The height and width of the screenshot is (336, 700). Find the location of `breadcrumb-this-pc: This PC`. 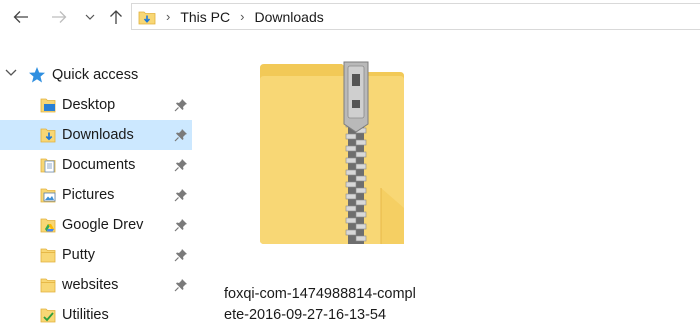

breadcrumb-this-pc: This PC is located at coordinates (205, 17).